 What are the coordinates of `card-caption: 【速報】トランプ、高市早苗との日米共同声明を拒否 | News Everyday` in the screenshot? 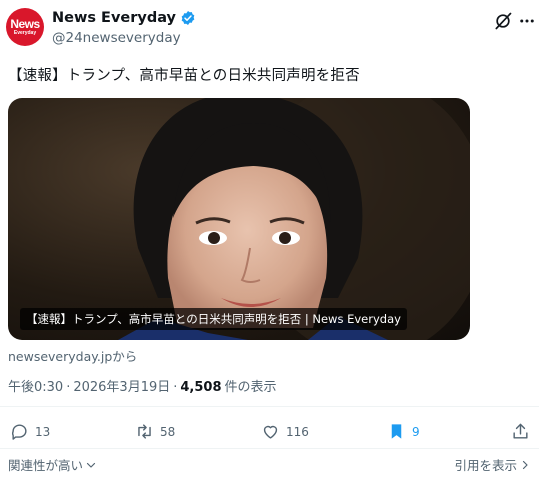 It's located at (213, 319).